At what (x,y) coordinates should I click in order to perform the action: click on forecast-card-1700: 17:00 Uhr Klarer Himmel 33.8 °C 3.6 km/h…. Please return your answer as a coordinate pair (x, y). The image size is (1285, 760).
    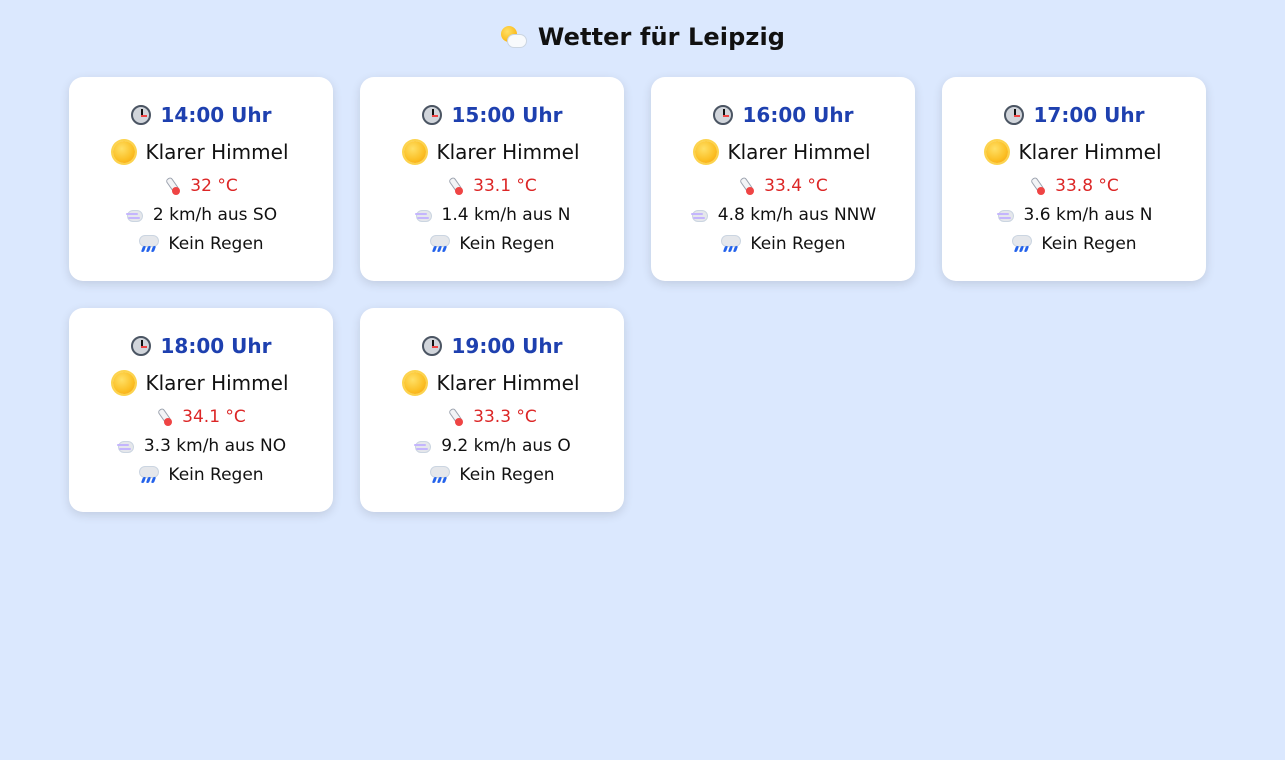
    Looking at the image, I should click on (1074, 179).